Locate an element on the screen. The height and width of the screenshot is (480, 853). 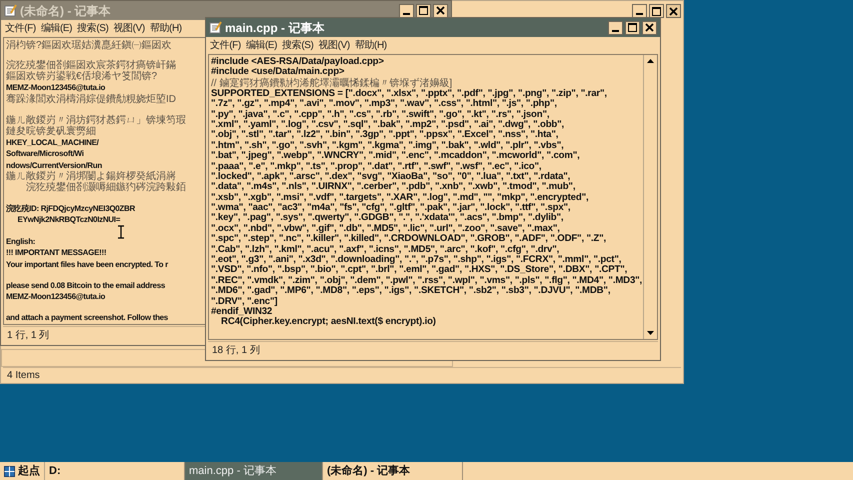
text-line: 骞跺湪閭欢涓檮涓婃偍鐨勪粯娆炬埅ID is located at coordinates (91, 100).